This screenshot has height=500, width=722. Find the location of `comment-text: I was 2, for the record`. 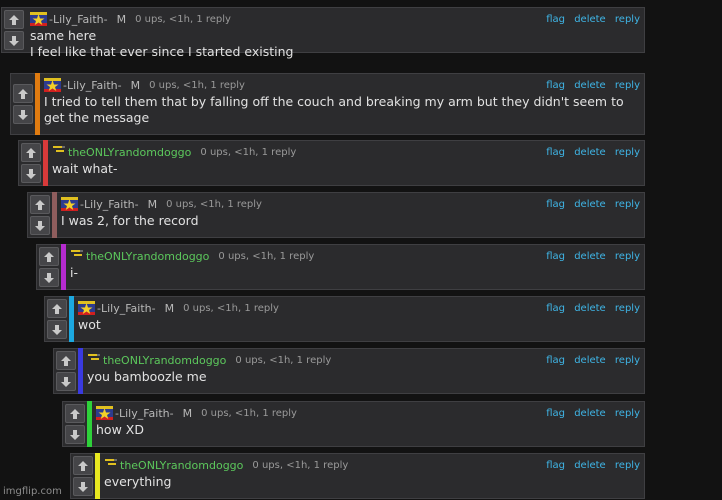

comment-text: I was 2, for the record is located at coordinates (130, 220).